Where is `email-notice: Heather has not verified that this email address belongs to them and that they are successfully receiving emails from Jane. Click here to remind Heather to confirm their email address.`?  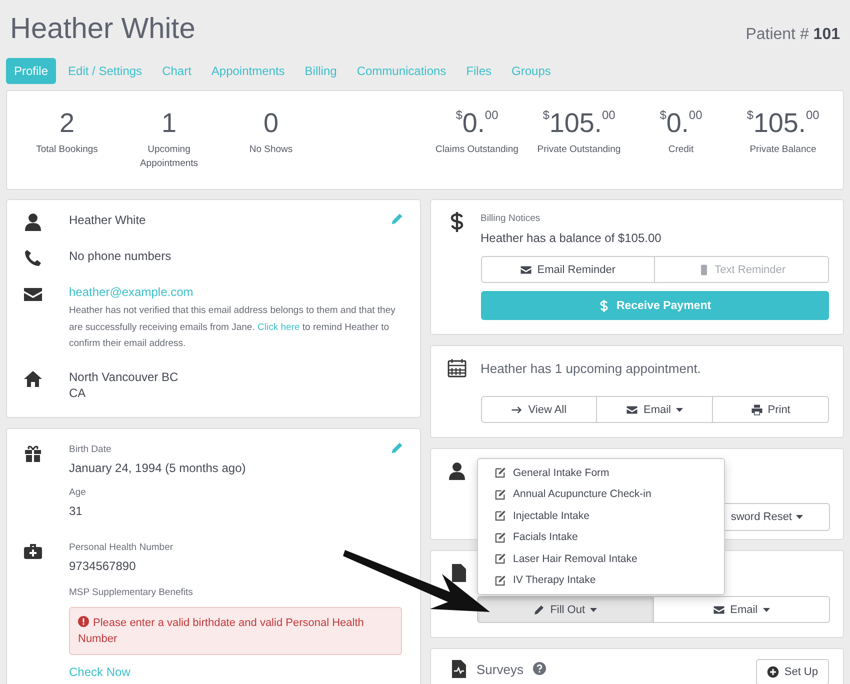 email-notice: Heather has not verified that this email address belongs to them and that they are successfully receiving emails from Jane. Click here to remind Heather to confirm their email address. is located at coordinates (232, 327).